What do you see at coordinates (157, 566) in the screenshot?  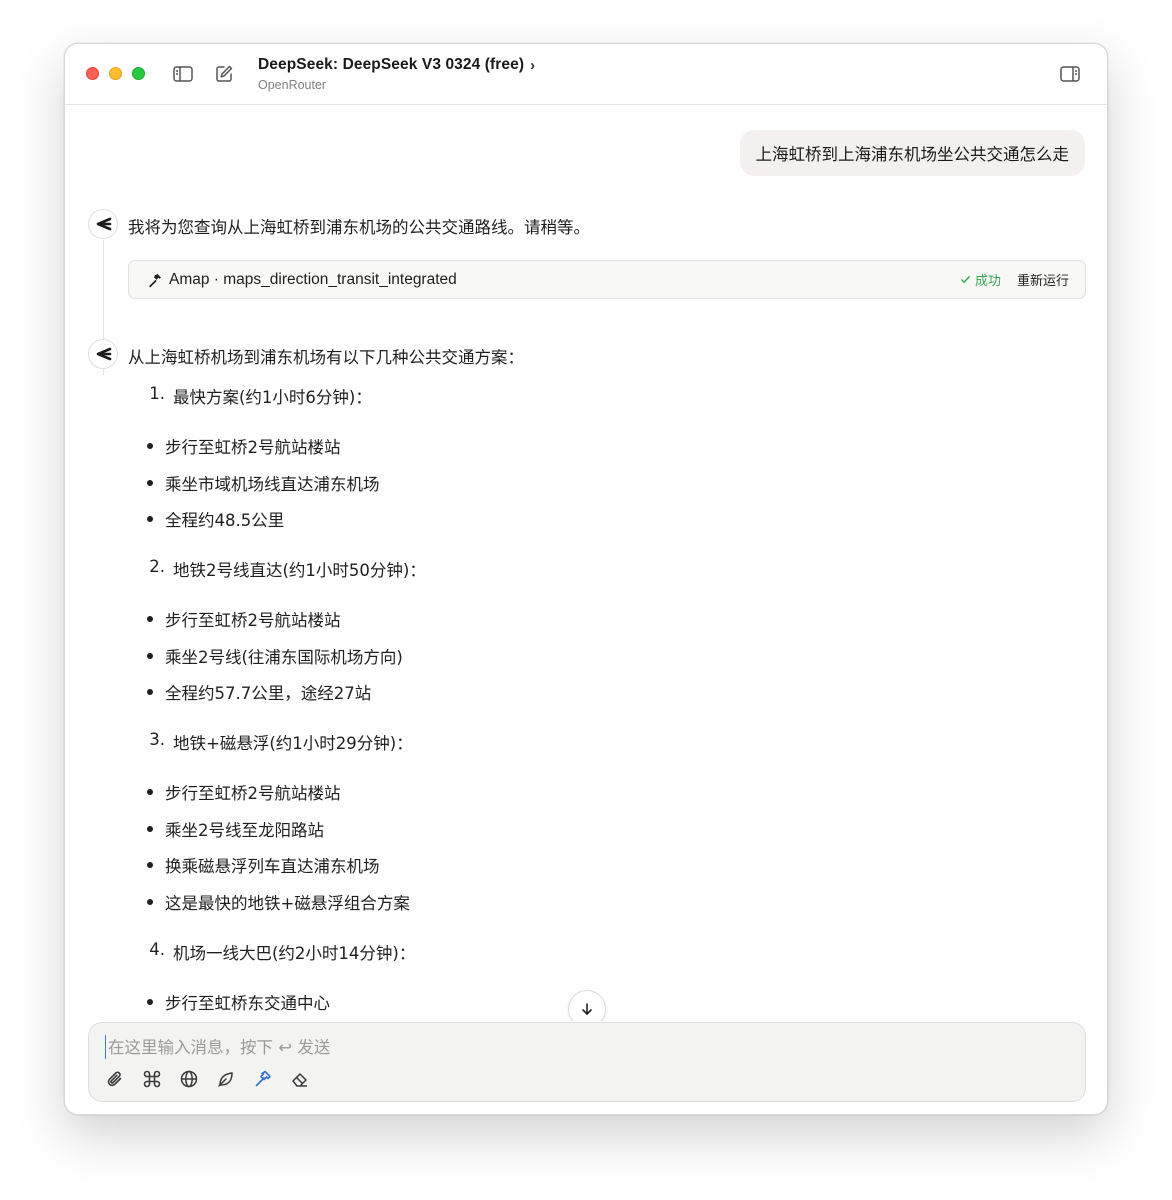 I see `plan-number: 2.` at bounding box center [157, 566].